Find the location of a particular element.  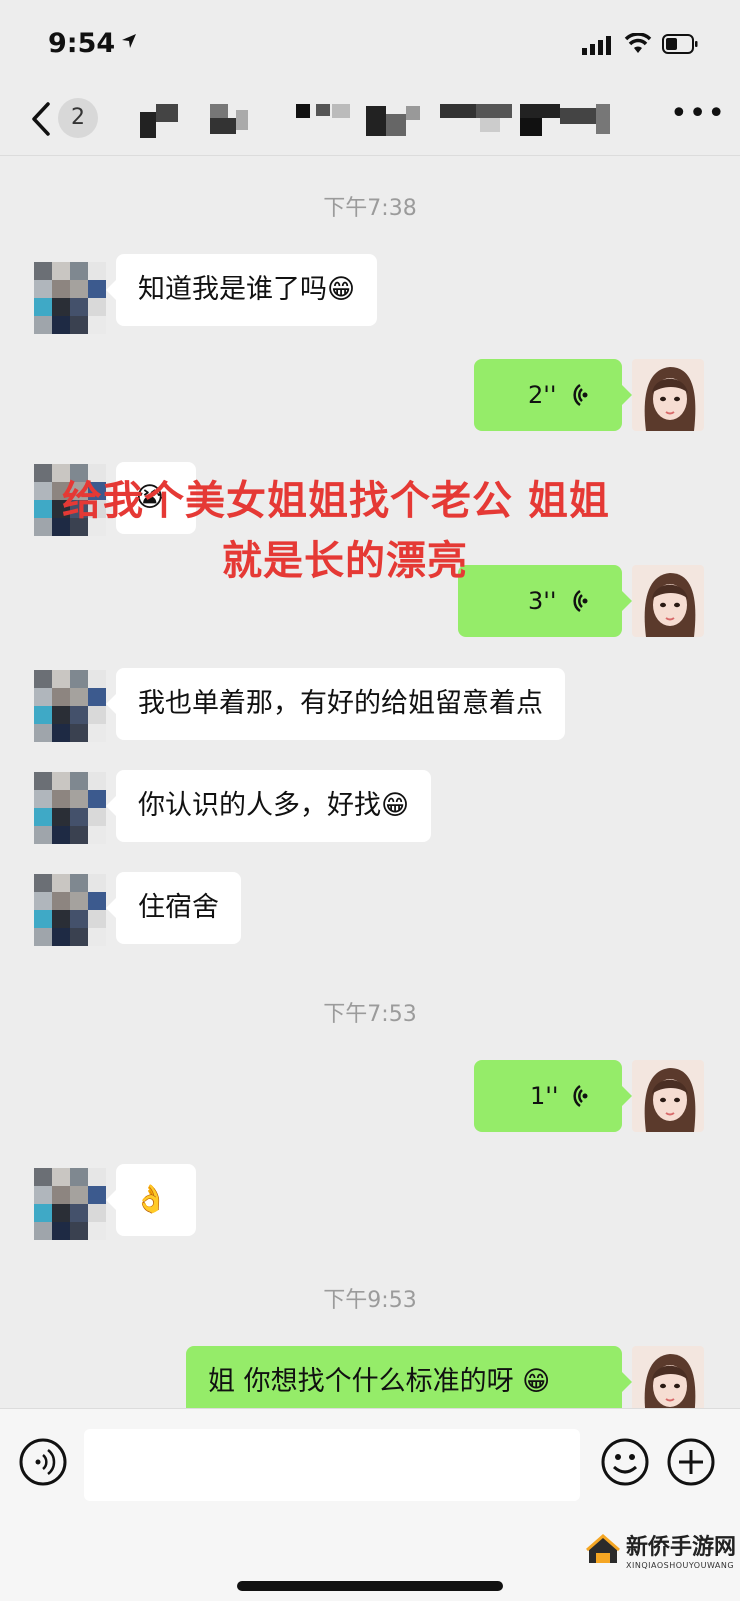

voice-duration: 3'' is located at coordinates (542, 601).